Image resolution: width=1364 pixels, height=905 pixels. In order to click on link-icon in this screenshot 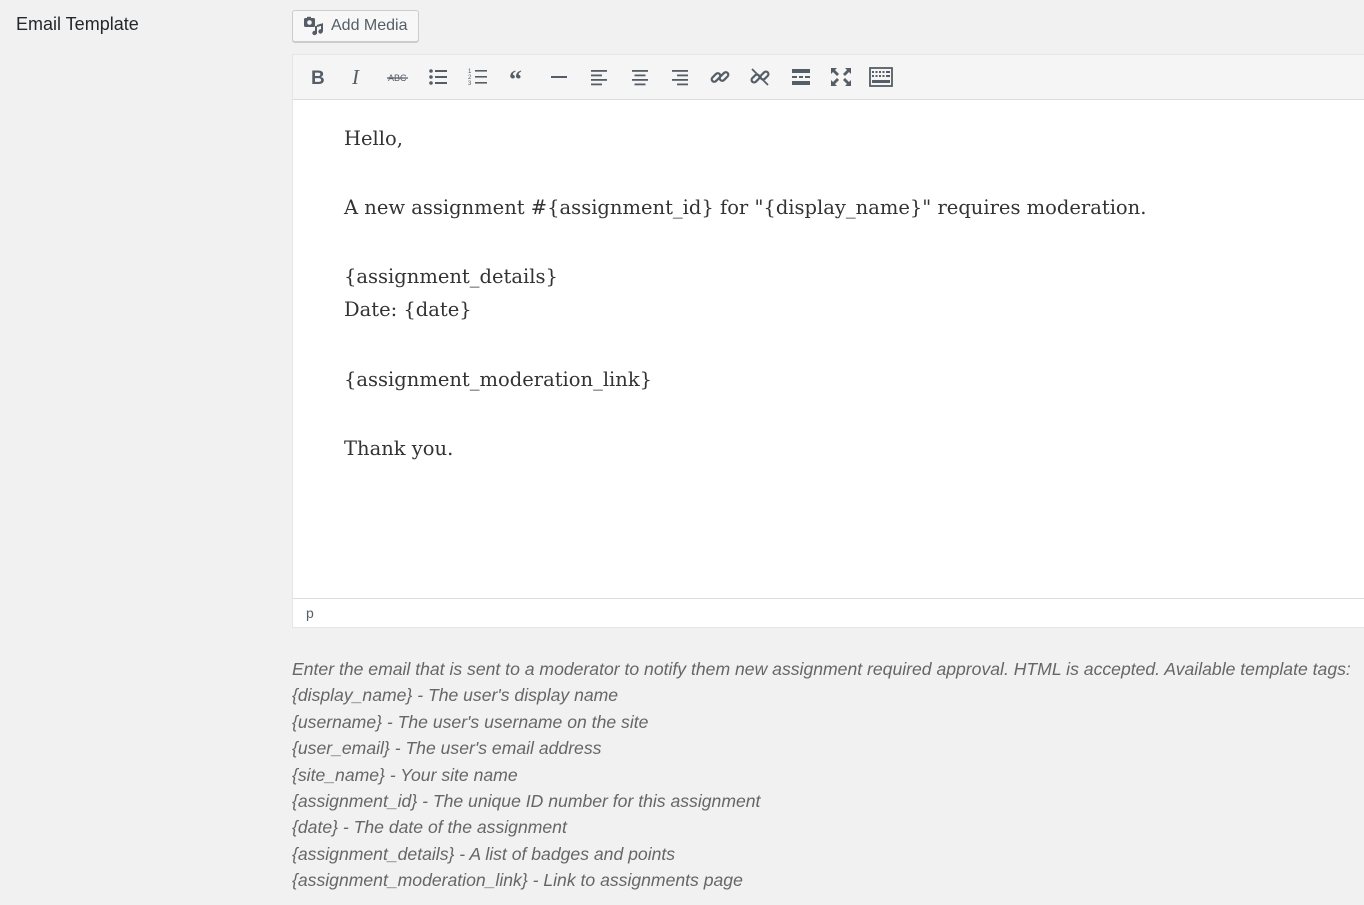, I will do `click(720, 77)`.